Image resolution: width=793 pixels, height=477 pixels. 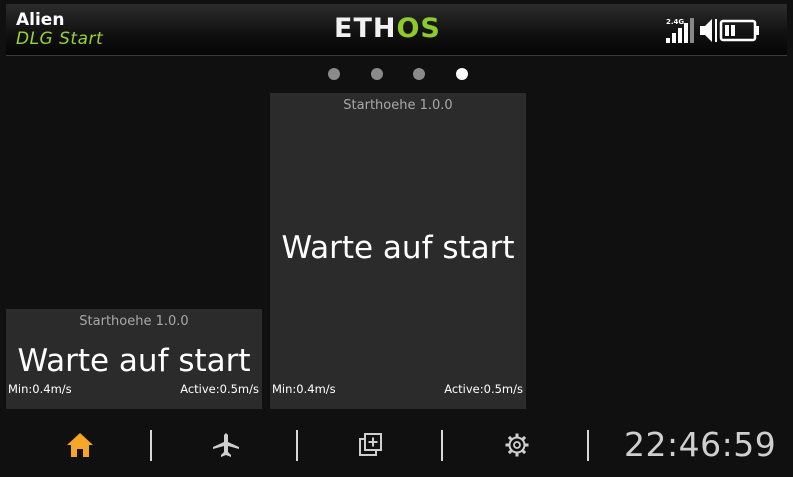 I want to click on system-settings-button, so click(x=517, y=445).